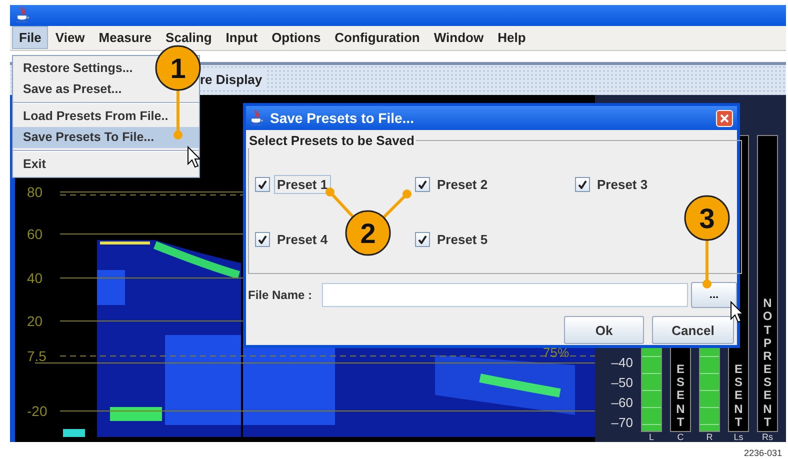 The image size is (788, 459). I want to click on menu-item: Configuration, so click(377, 38).